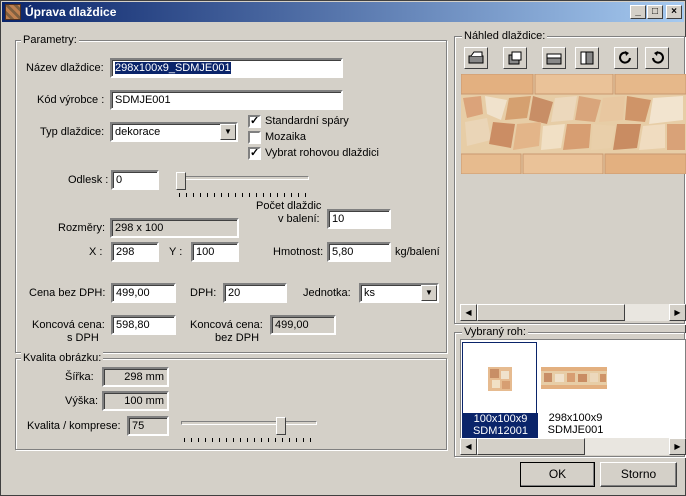 The image size is (686, 496). Describe the element at coordinates (203, 293) in the screenshot. I see `dph-label: DPH:` at that location.